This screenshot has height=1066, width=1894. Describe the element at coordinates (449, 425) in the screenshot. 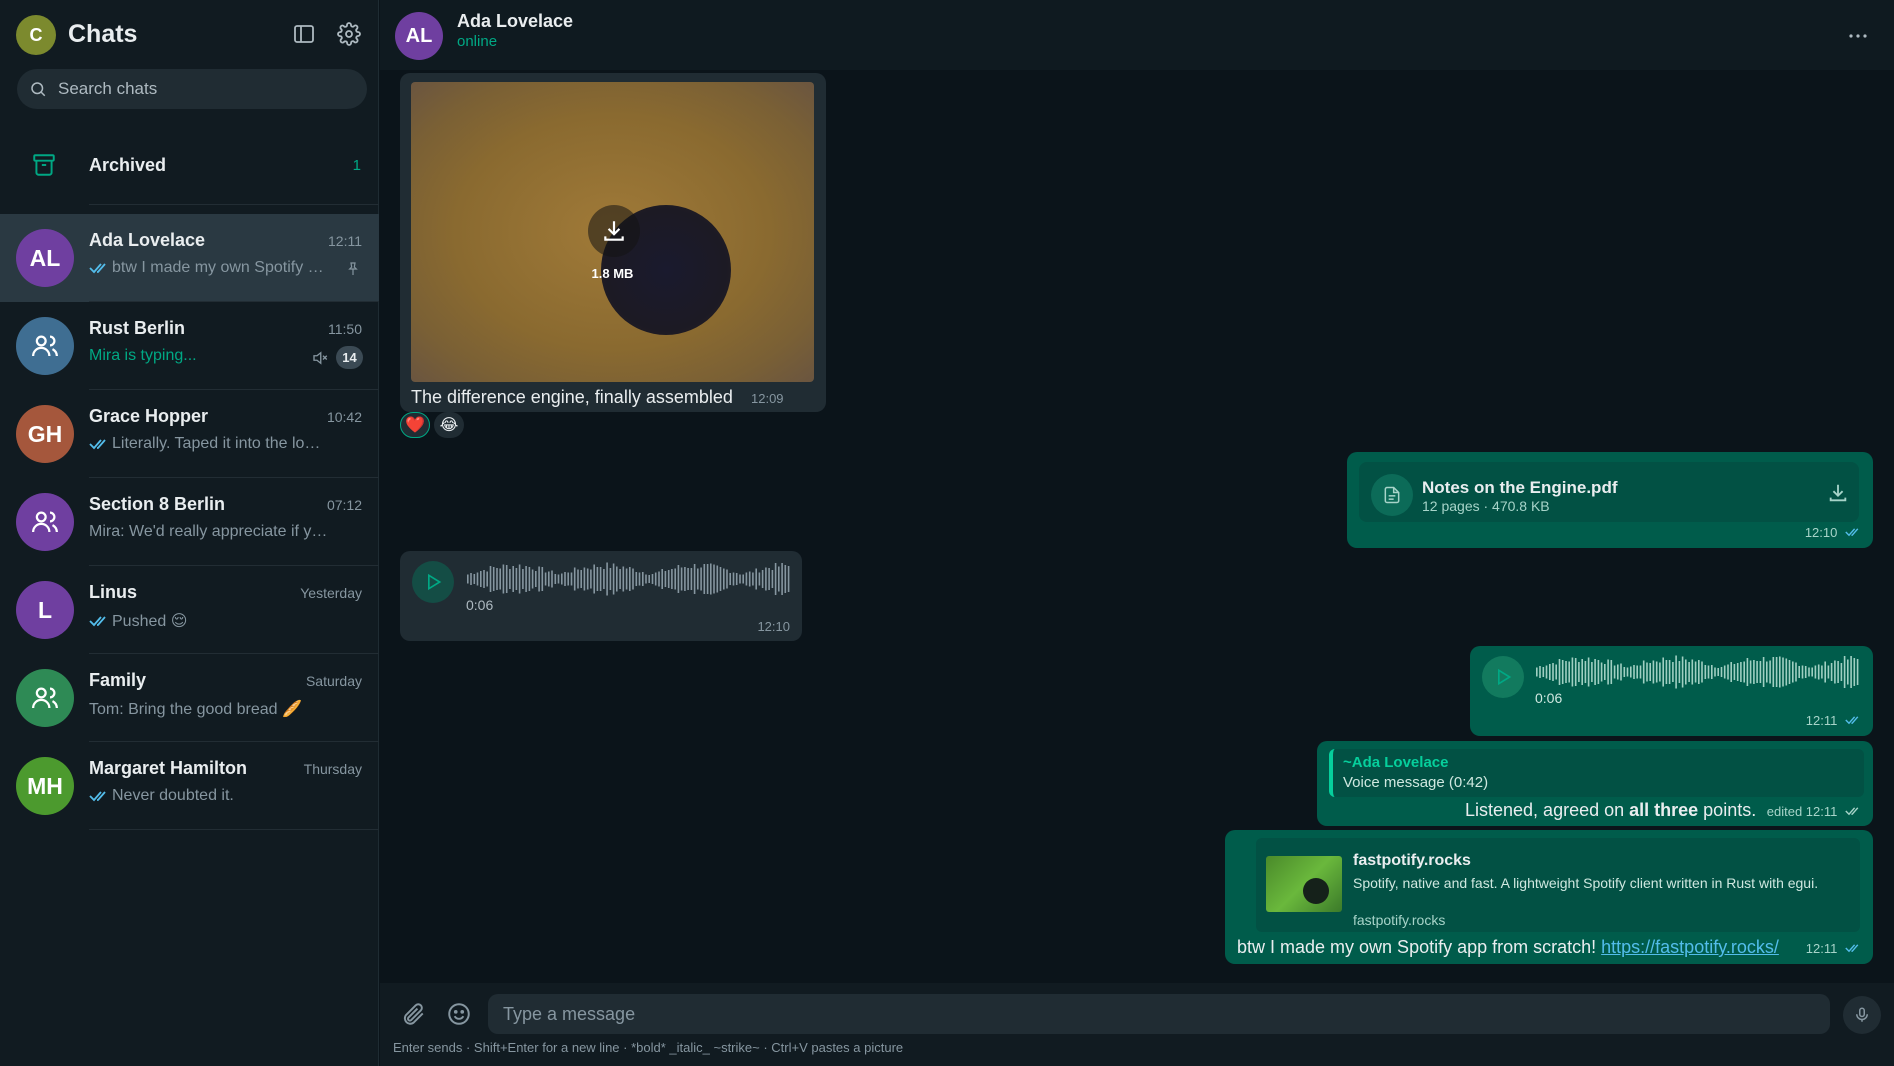

I see `reaction-laugh: 😂` at that location.